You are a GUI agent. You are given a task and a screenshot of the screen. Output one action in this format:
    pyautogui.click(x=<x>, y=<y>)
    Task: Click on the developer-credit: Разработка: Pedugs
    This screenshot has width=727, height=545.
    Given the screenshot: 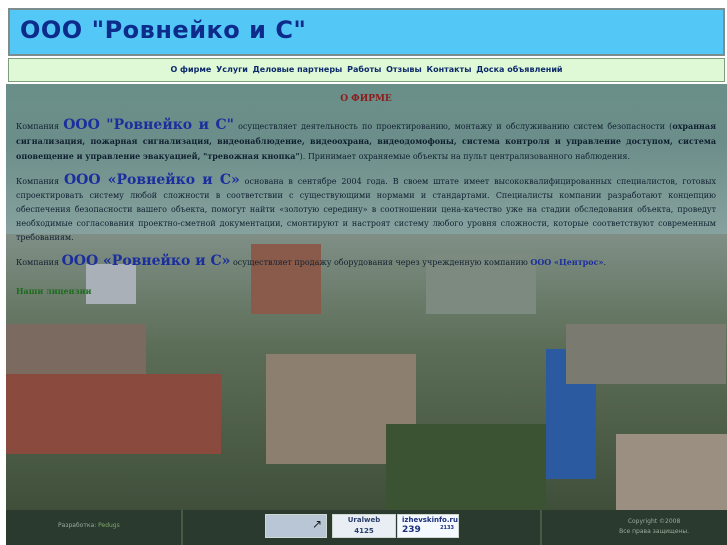 What is the action you would take?
    pyautogui.click(x=89, y=525)
    